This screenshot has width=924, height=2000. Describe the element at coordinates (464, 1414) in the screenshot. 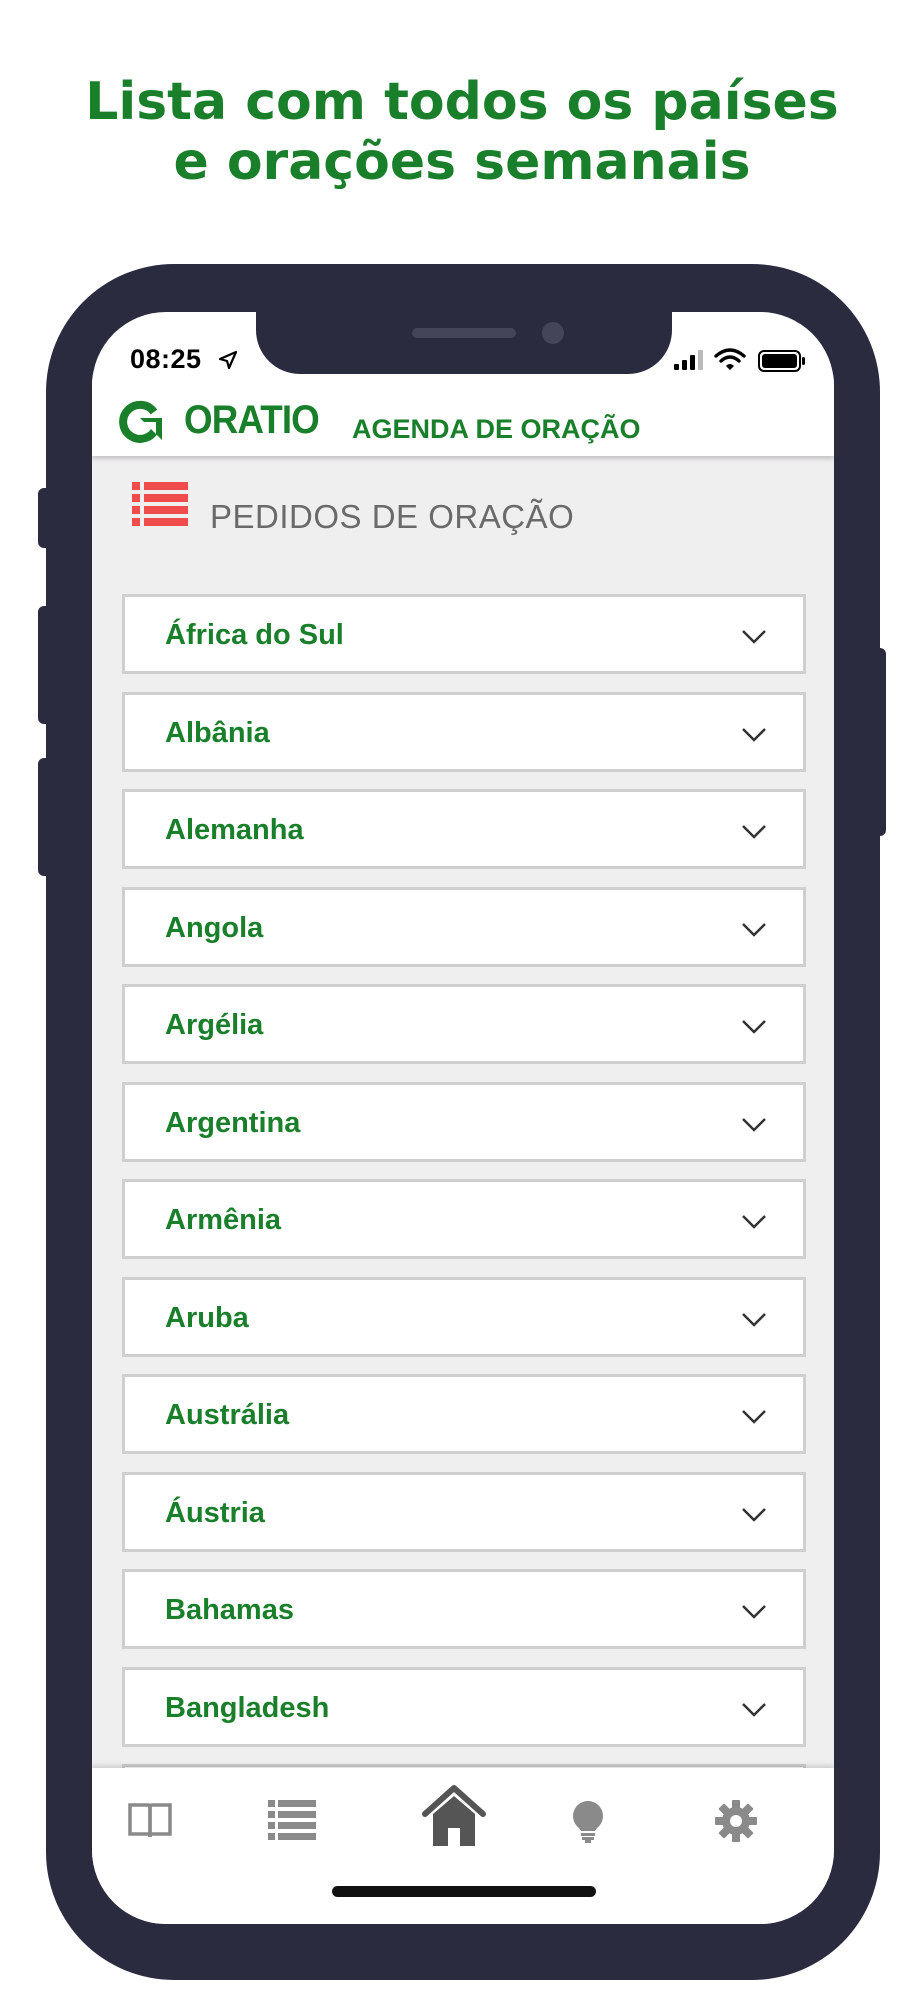

I see `country-item-australia: Austrália` at that location.